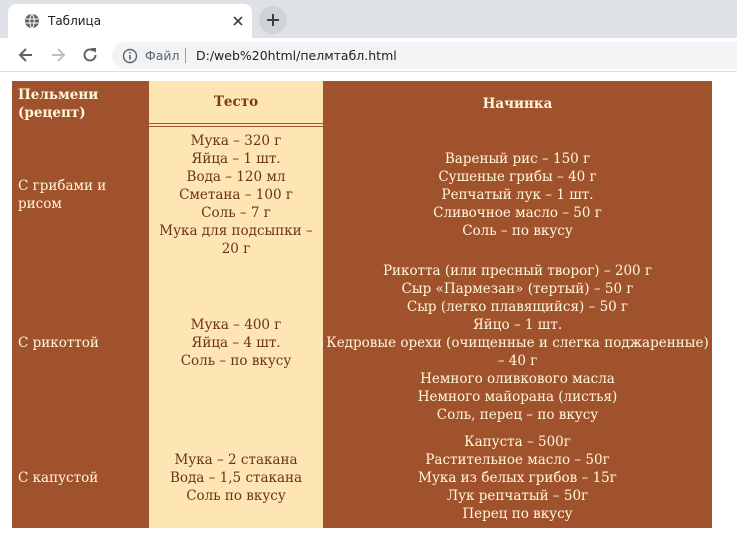  What do you see at coordinates (424, 55) in the screenshot?
I see `address-bar: Файл D:/web%20html/пелмтабл.html` at bounding box center [424, 55].